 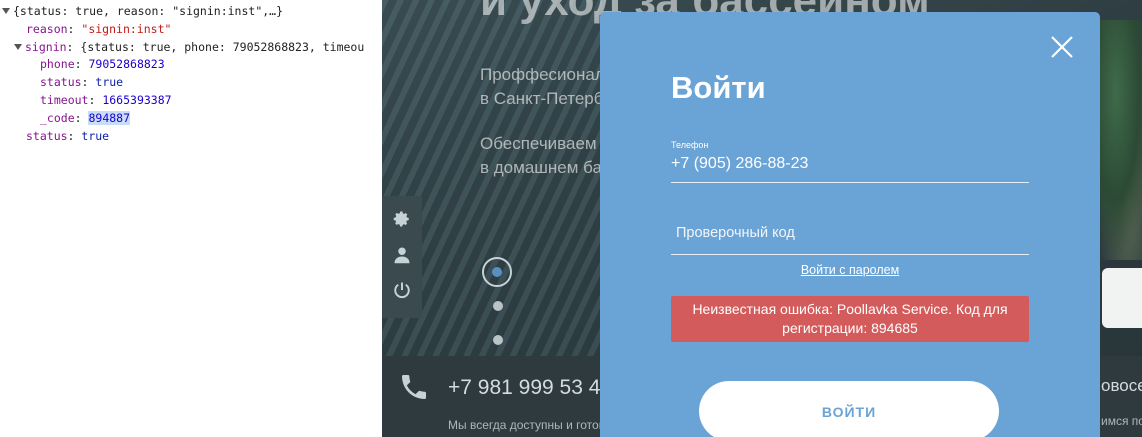 What do you see at coordinates (850, 182) in the screenshot?
I see `phone-field-underline` at bounding box center [850, 182].